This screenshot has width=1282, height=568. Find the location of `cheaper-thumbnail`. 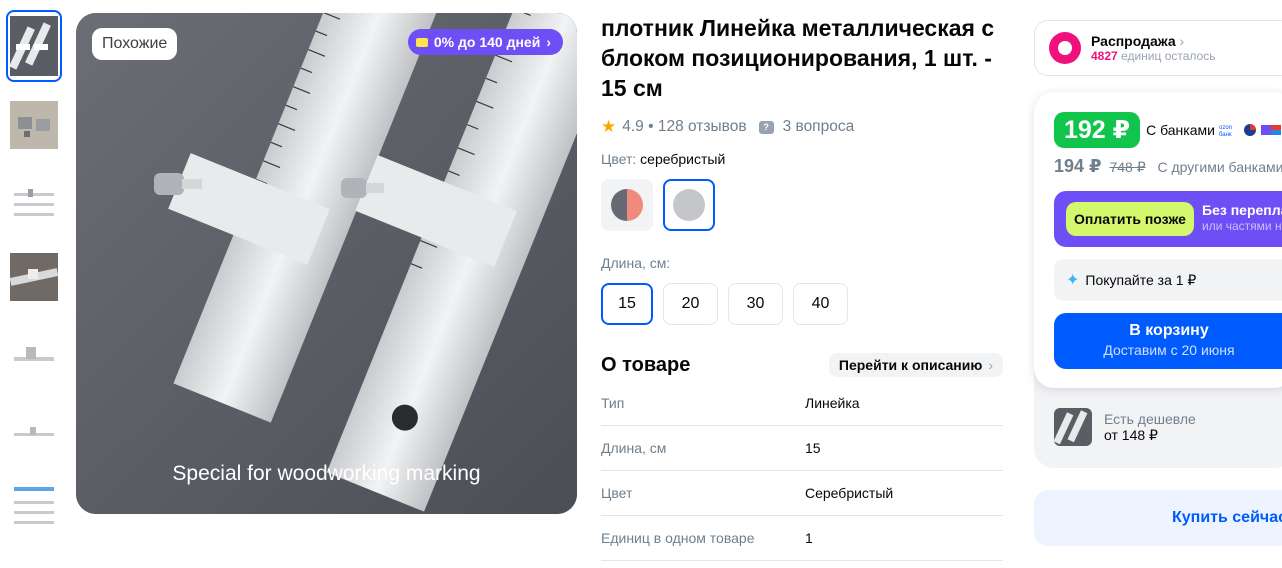

cheaper-thumbnail is located at coordinates (1073, 427).